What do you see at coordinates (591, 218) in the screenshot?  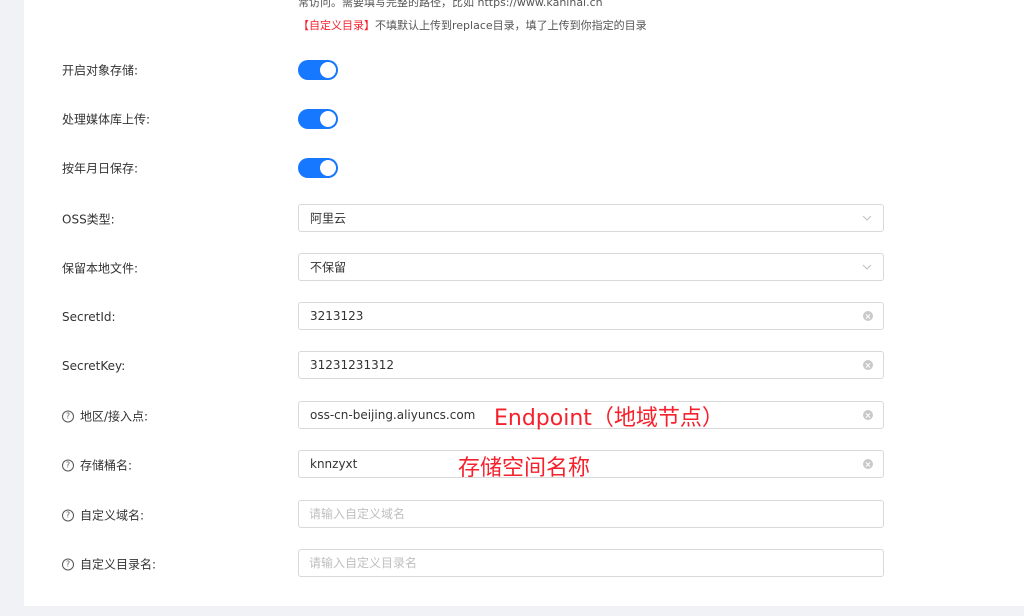 I see `oss-type-select: 阿里云` at bounding box center [591, 218].